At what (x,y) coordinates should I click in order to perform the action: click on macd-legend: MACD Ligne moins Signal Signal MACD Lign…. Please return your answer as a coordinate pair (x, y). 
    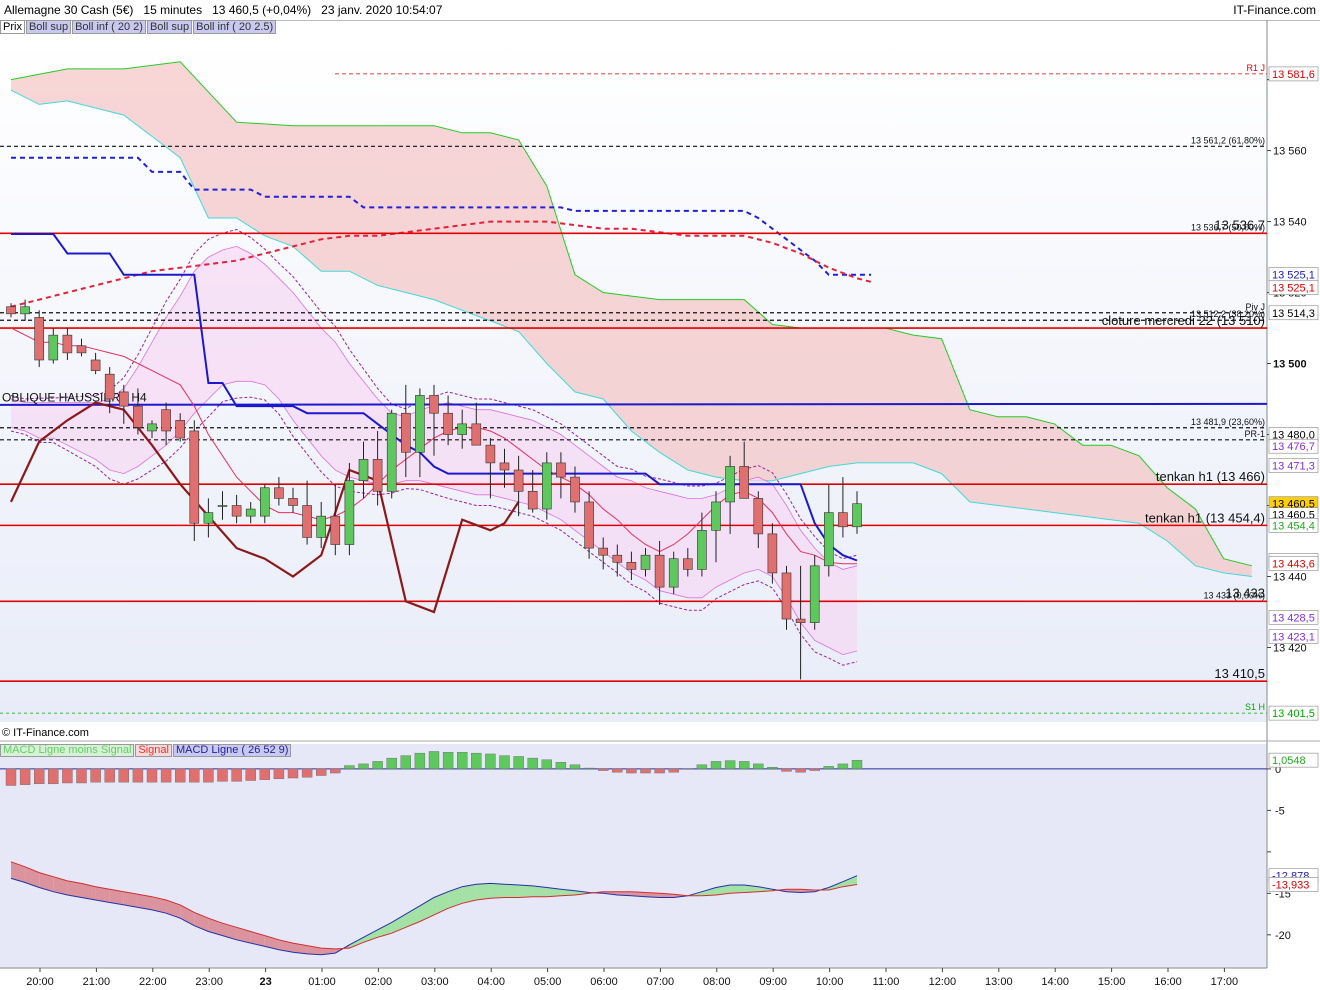
    Looking at the image, I should click on (146, 750).